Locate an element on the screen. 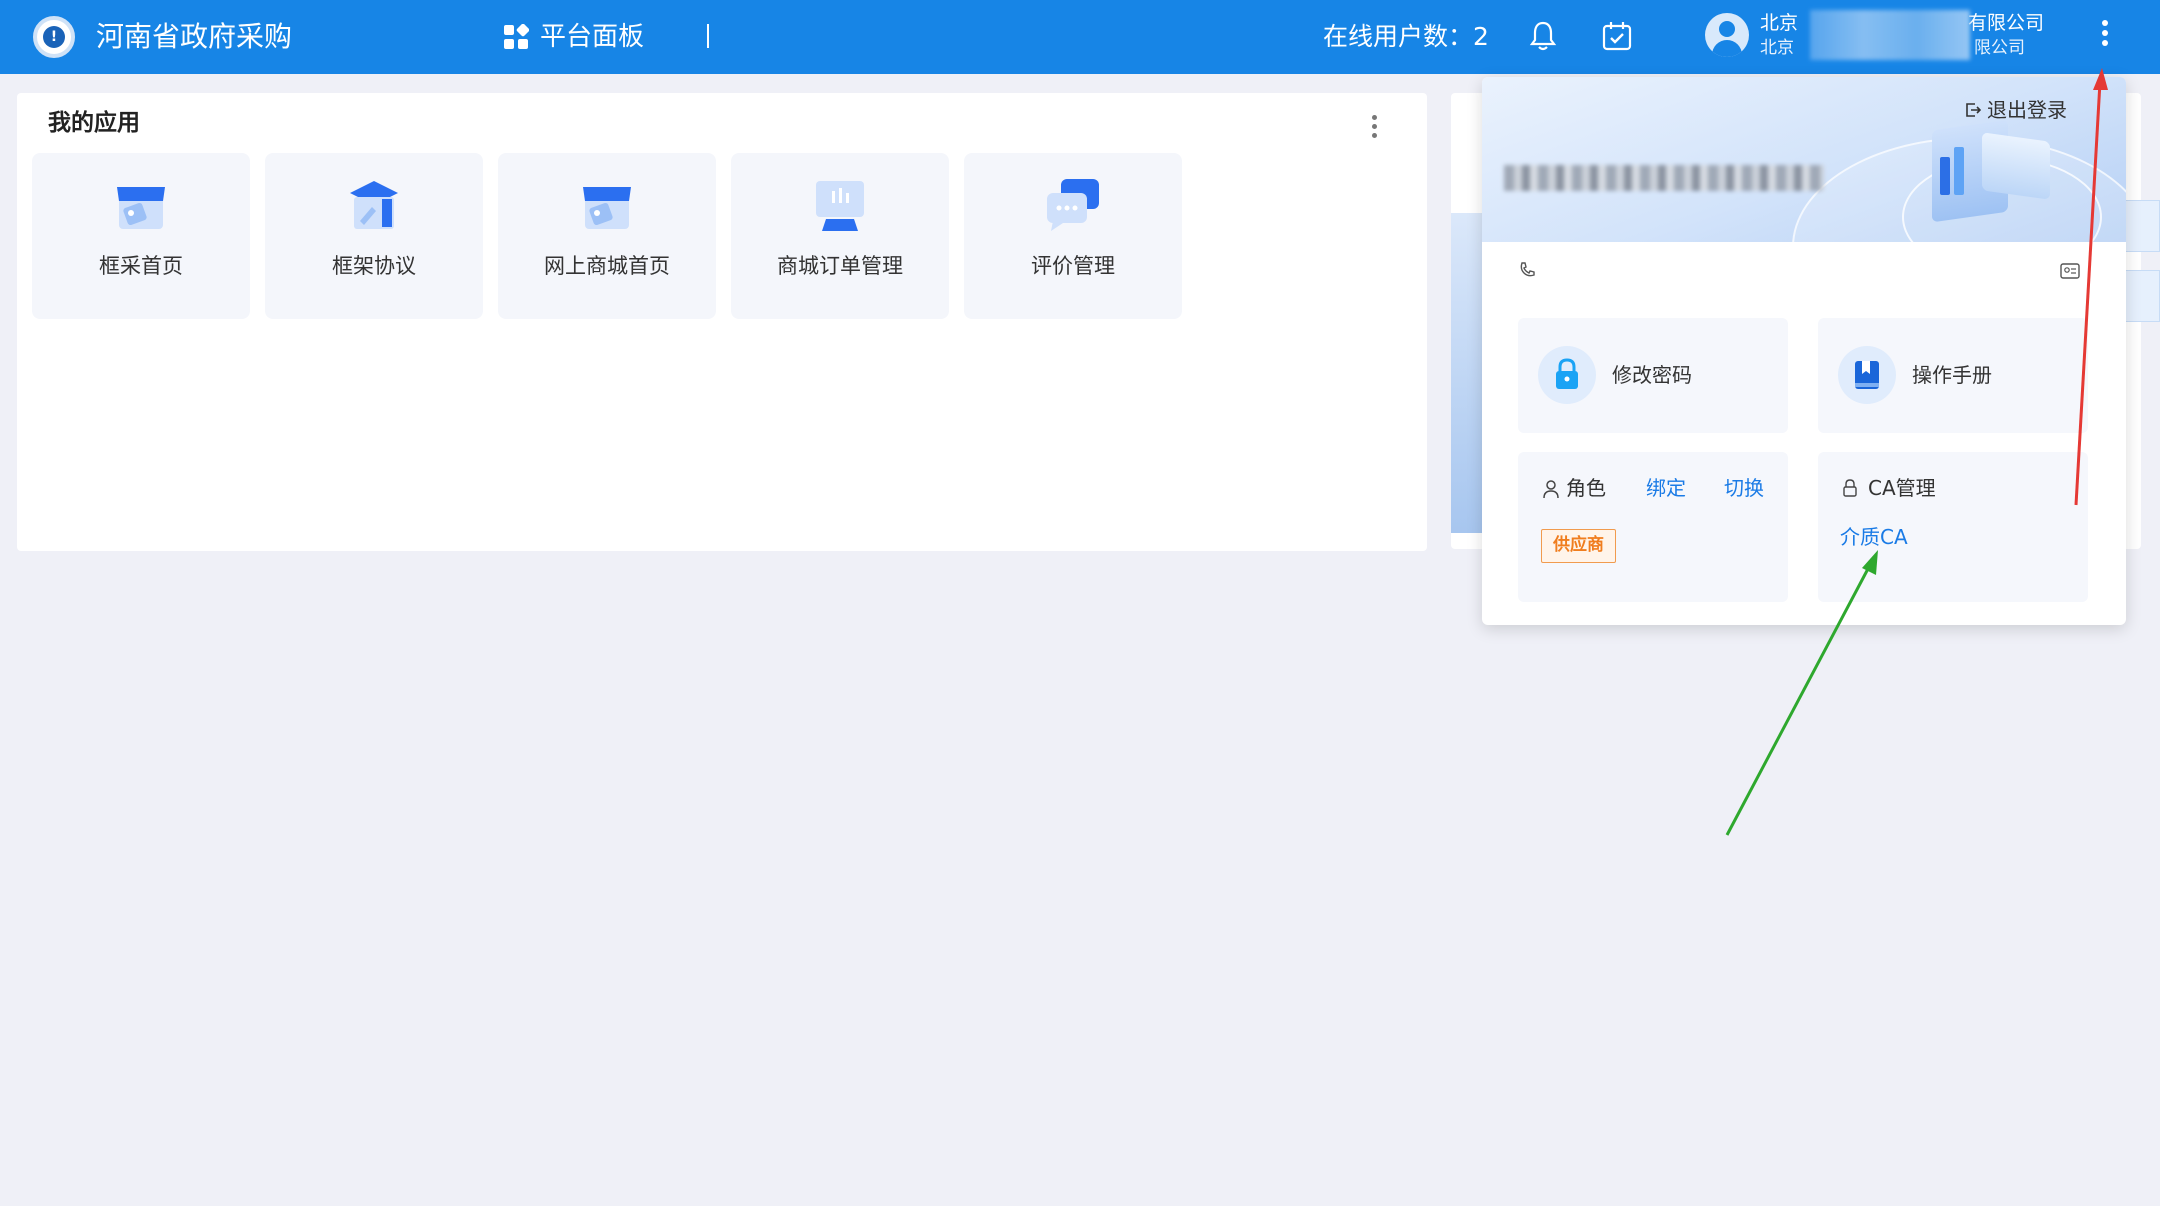 The height and width of the screenshot is (1206, 2160). tile-label: 评价管理 is located at coordinates (1073, 266).